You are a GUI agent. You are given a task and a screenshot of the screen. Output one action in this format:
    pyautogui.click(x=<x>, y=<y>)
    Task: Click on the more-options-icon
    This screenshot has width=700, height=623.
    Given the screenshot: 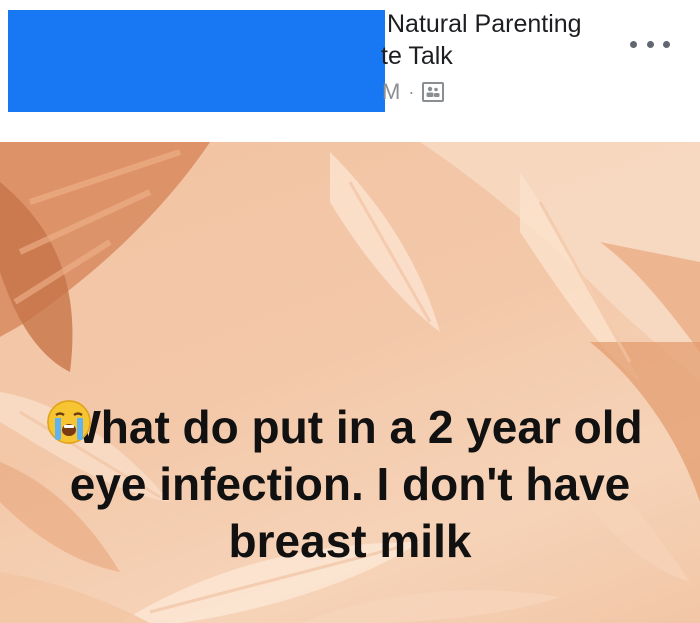 What is the action you would take?
    pyautogui.click(x=650, y=44)
    